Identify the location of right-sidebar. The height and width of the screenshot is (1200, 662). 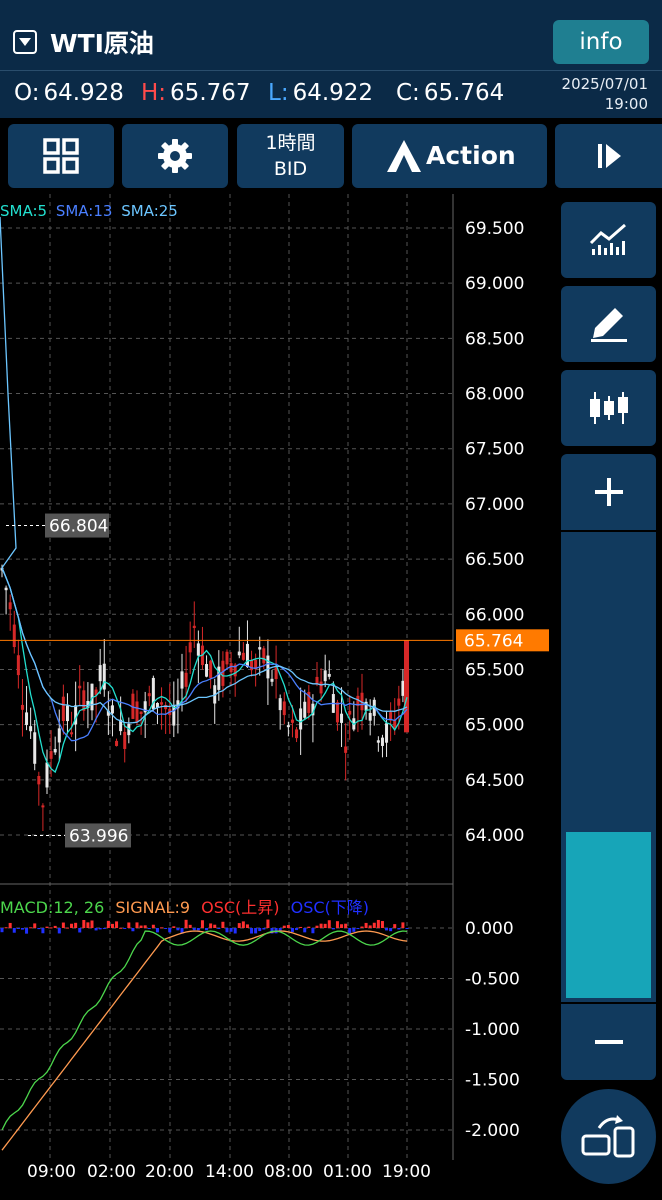
(608, 697).